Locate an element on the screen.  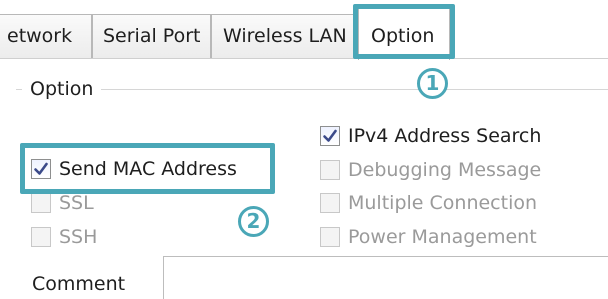
checkbox-ssh is located at coordinates (41, 237).